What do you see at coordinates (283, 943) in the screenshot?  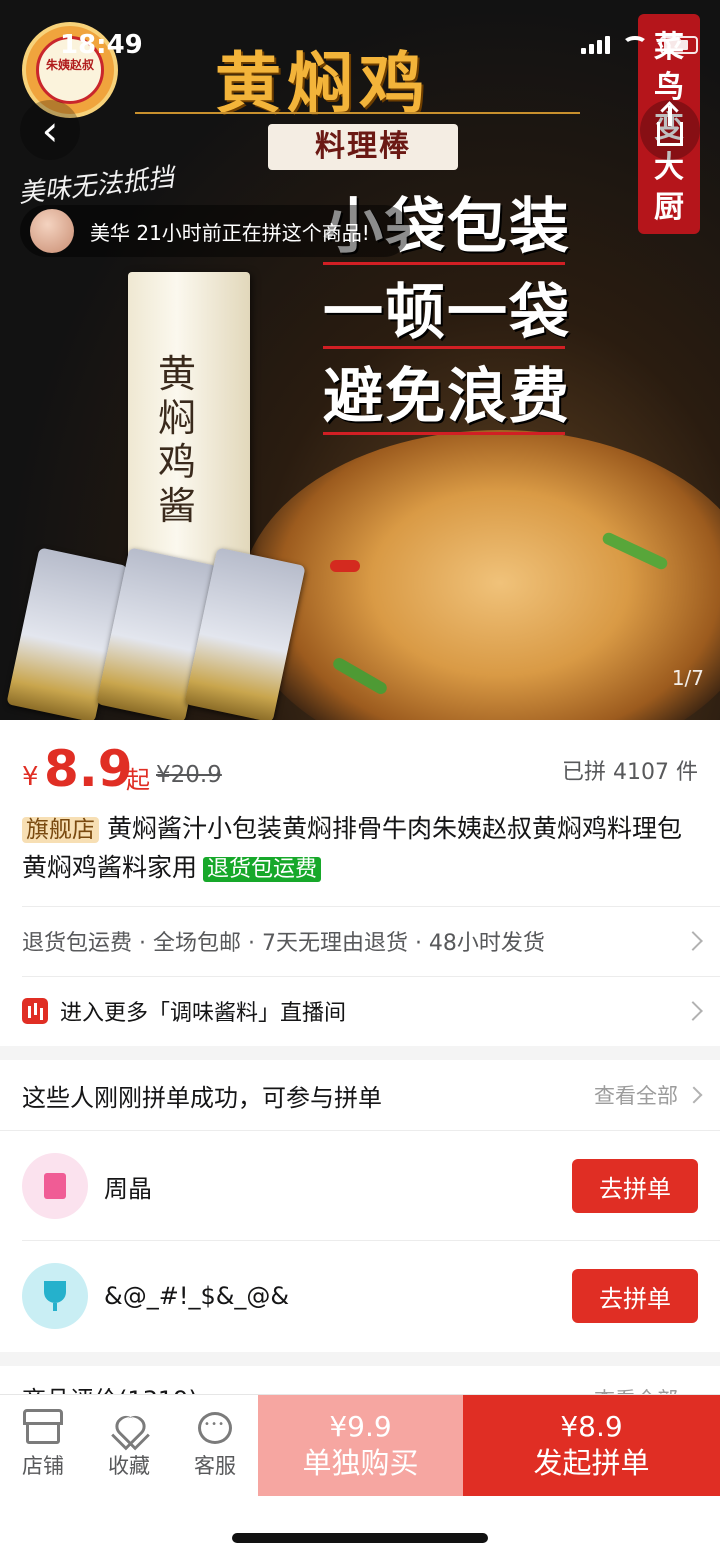 I see `service-text: 退货包运费 · 全场包邮 · 7天无理由退货 · 48小时发货` at bounding box center [283, 943].